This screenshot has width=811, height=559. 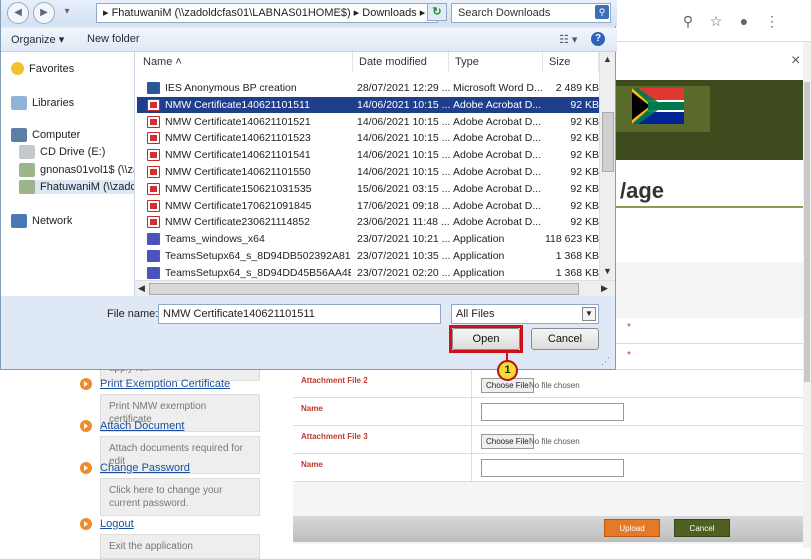 What do you see at coordinates (475, 314) in the screenshot?
I see `file-type-value: All Files` at bounding box center [475, 314].